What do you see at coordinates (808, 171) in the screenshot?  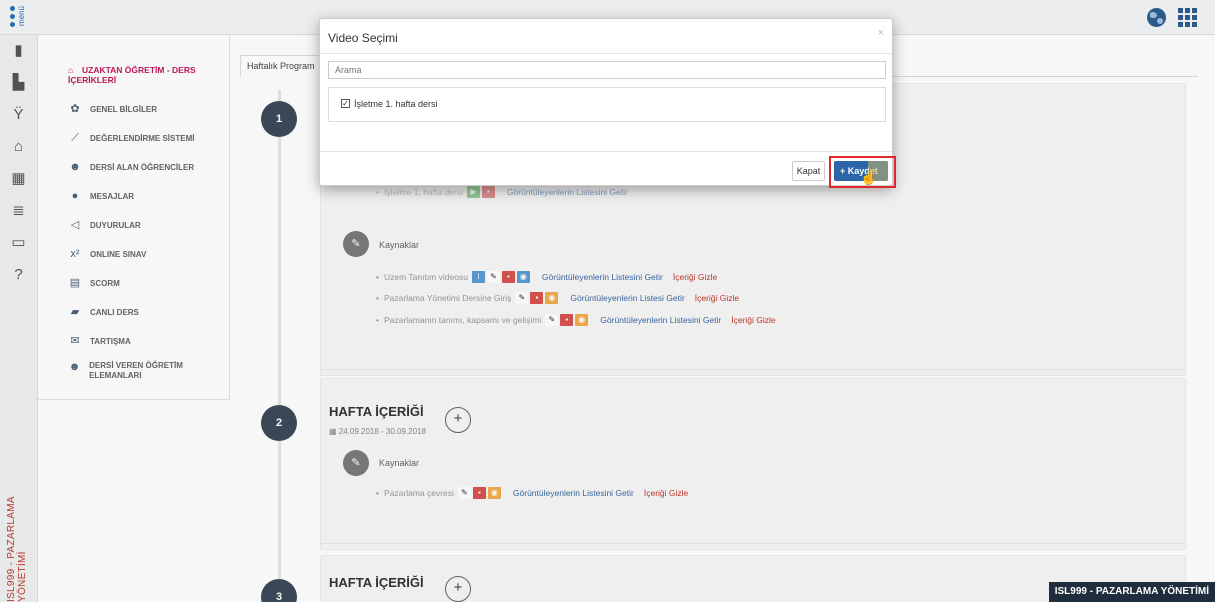 I see `close-button: Kapat` at bounding box center [808, 171].